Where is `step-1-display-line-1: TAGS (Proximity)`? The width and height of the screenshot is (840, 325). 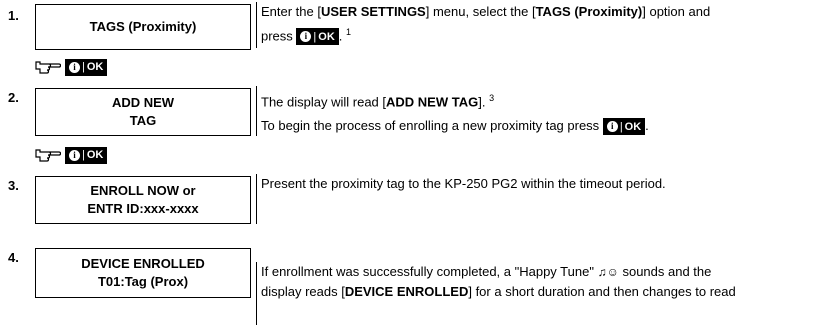
step-1-display-line-1: TAGS (Proximity) is located at coordinates (143, 26).